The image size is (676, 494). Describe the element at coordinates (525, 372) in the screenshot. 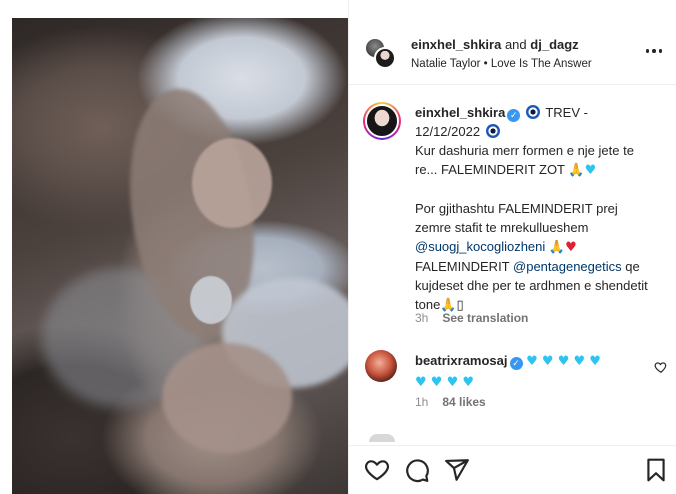

I see `comment-text: beatrixramosaj ✓ ♥ ♥ ♥ ♥ ♥ ♥ ♥ ♥ ♥` at that location.